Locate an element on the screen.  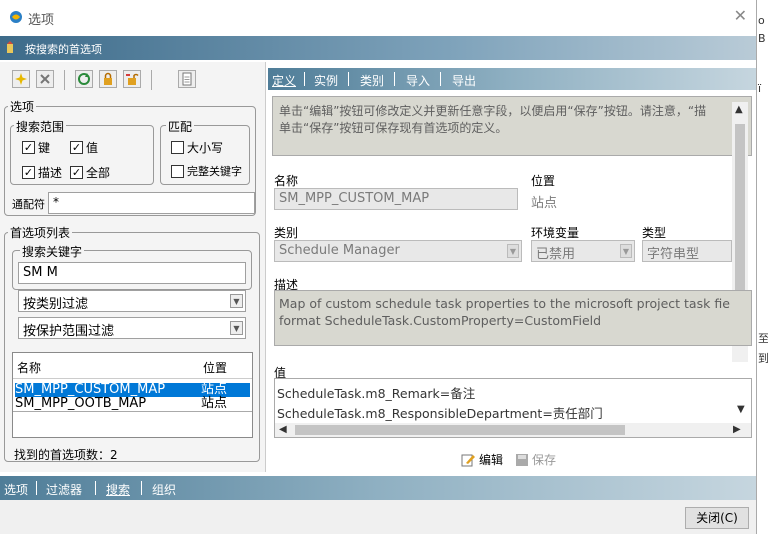
select-value: 按保护范围过滤 is located at coordinates (69, 331).